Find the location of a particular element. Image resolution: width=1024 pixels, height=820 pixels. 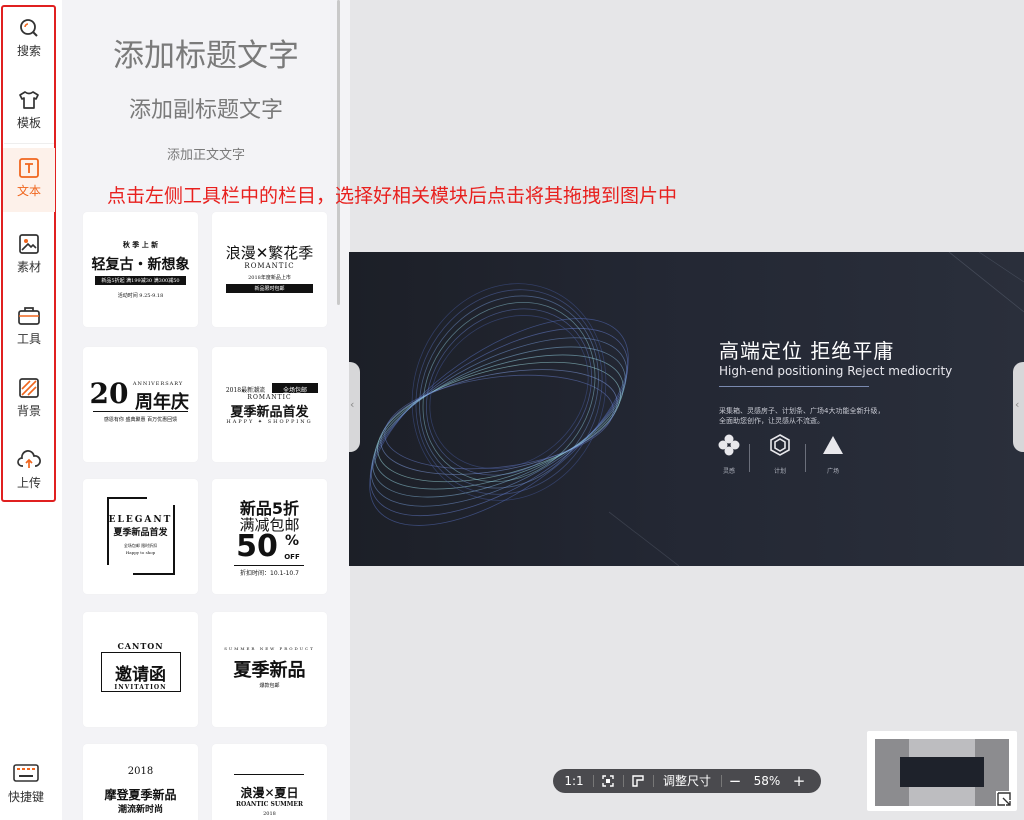

zoom-toolbar: 1:1 调整尺寸 − 58% + is located at coordinates (687, 781).